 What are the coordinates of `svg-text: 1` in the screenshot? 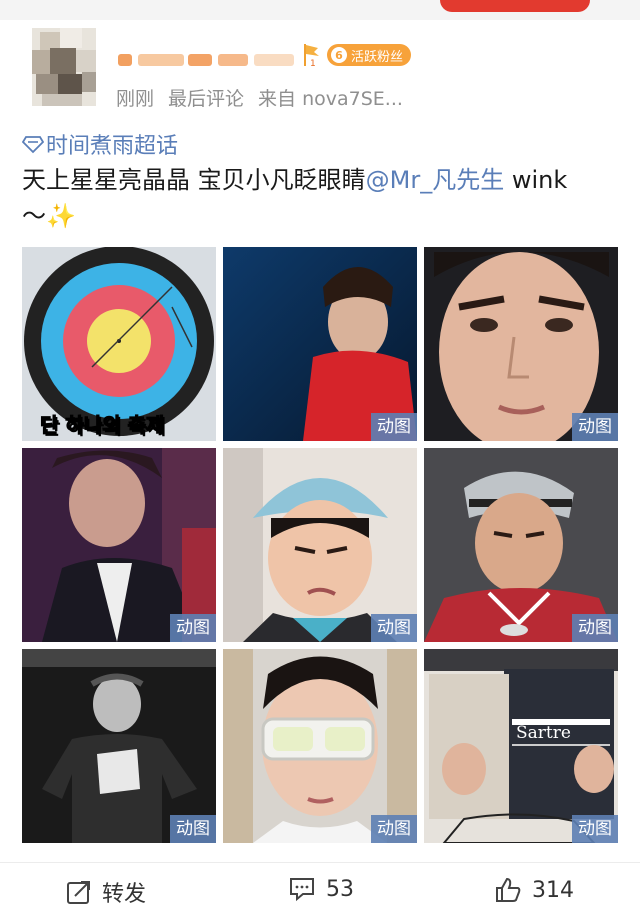 It's located at (313, 63).